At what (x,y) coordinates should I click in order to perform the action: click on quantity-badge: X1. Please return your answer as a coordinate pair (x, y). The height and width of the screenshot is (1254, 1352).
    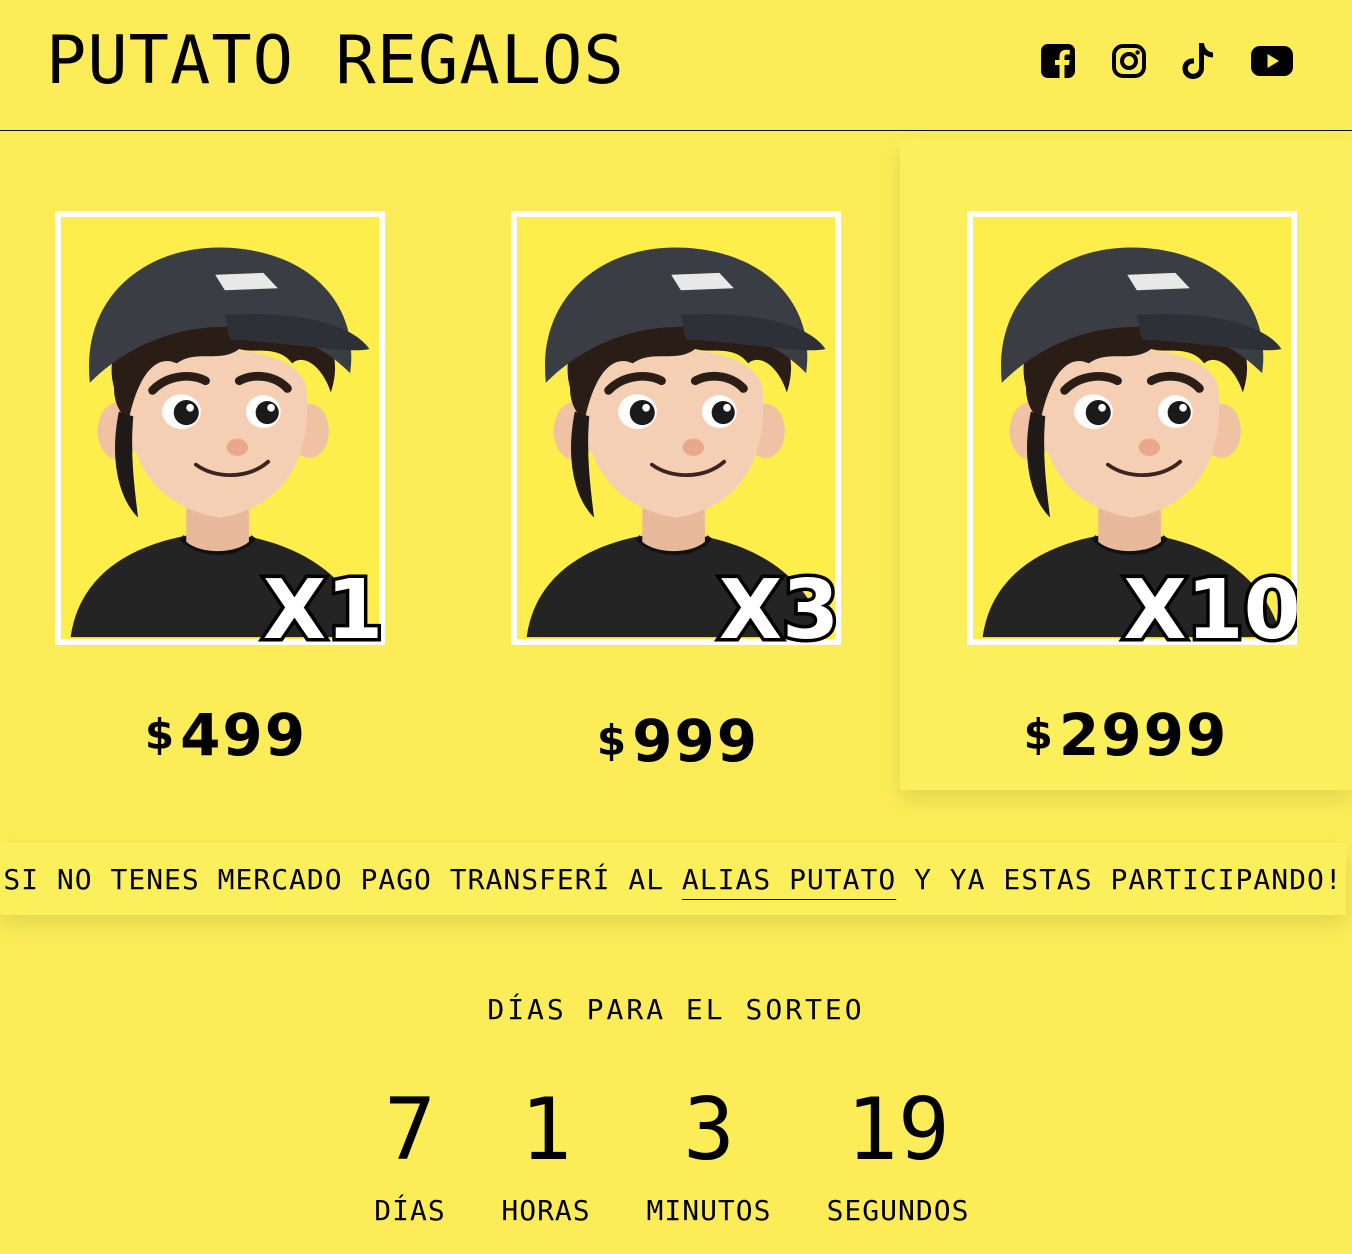
    Looking at the image, I should click on (323, 604).